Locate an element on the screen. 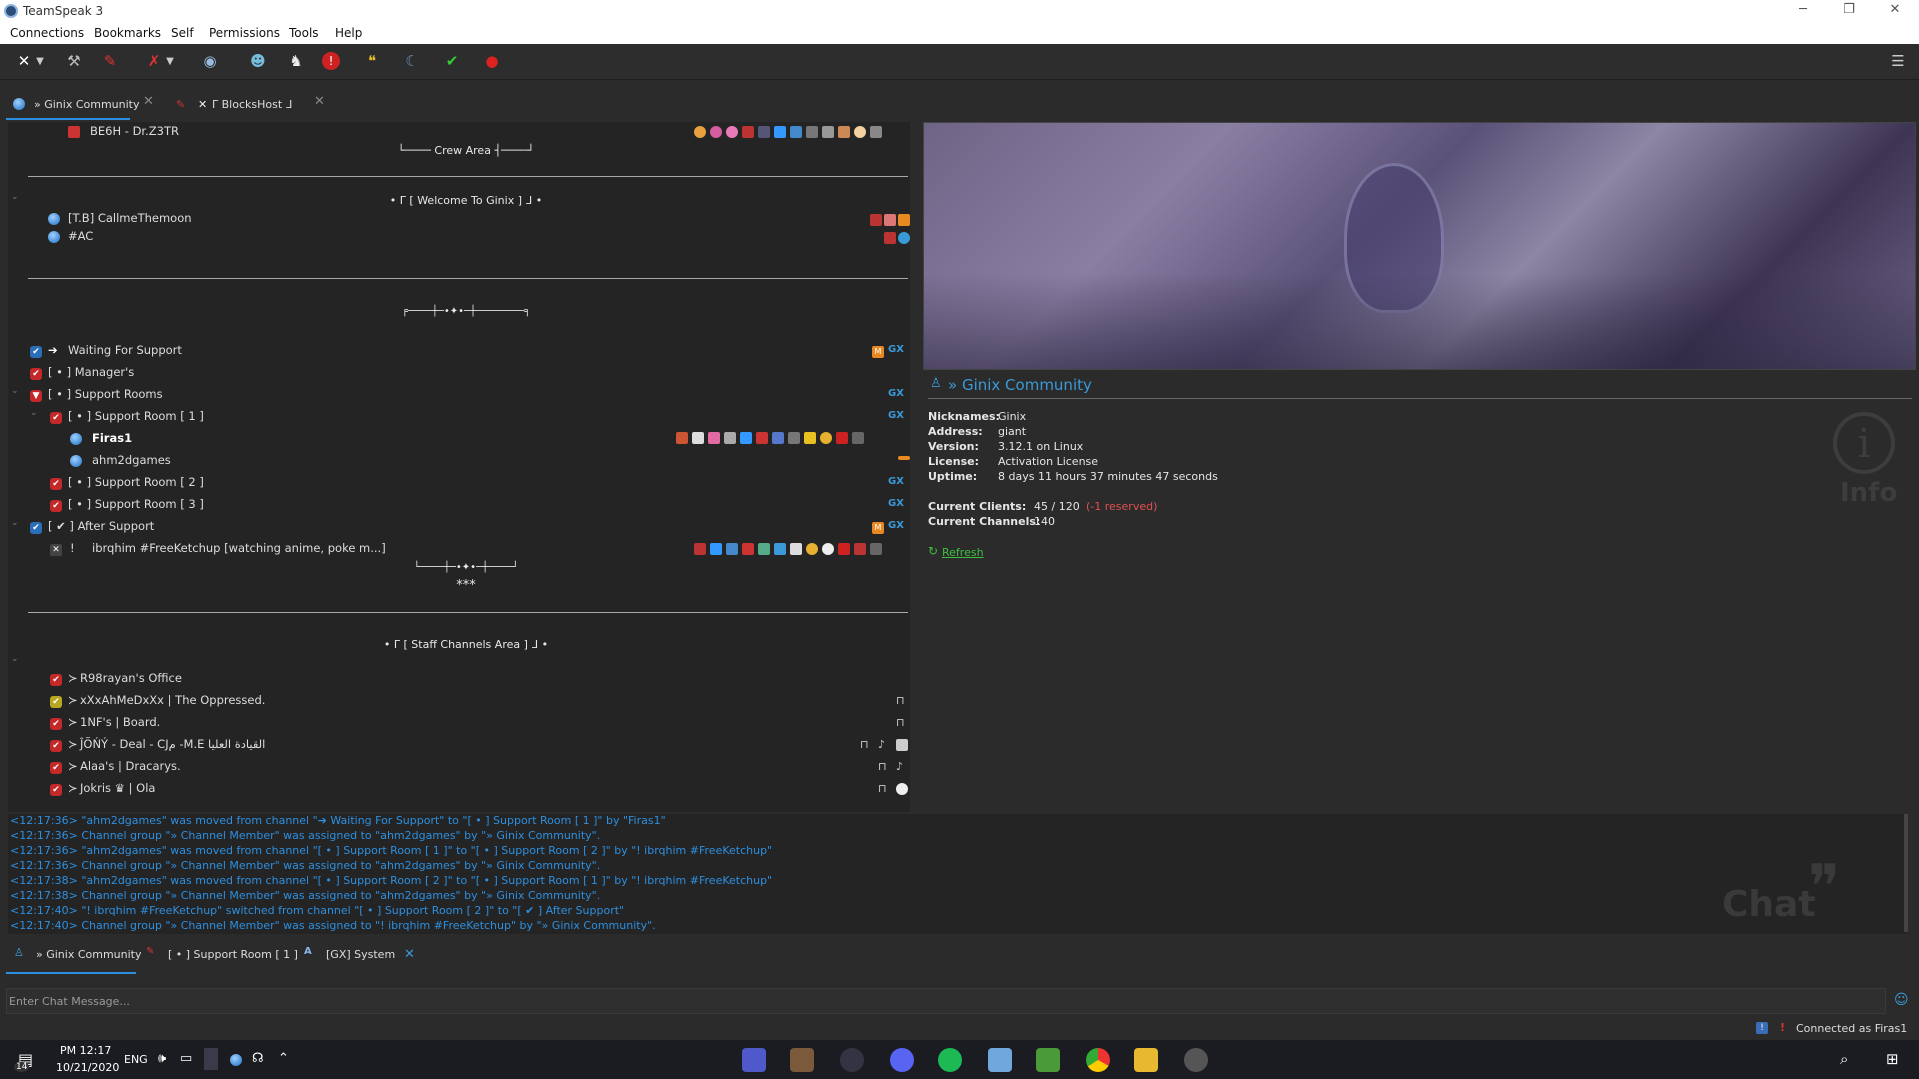  pen-icon is located at coordinates (211, 1059).